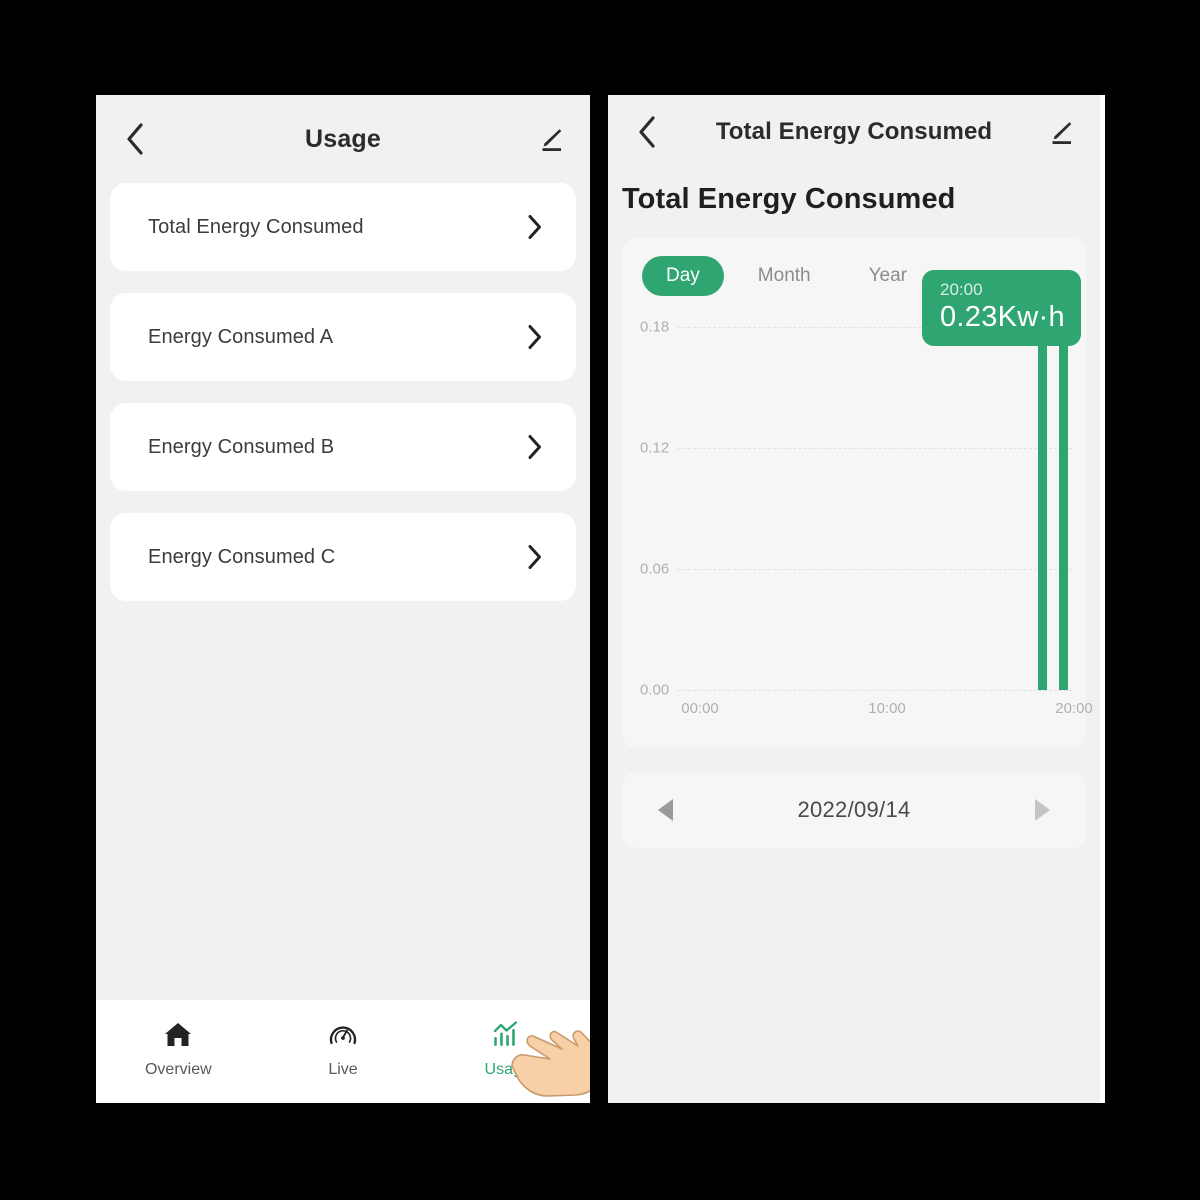 The image size is (1200, 1200). I want to click on usage-list: Total Energy Consumed Energy Consumed A, so click(343, 392).